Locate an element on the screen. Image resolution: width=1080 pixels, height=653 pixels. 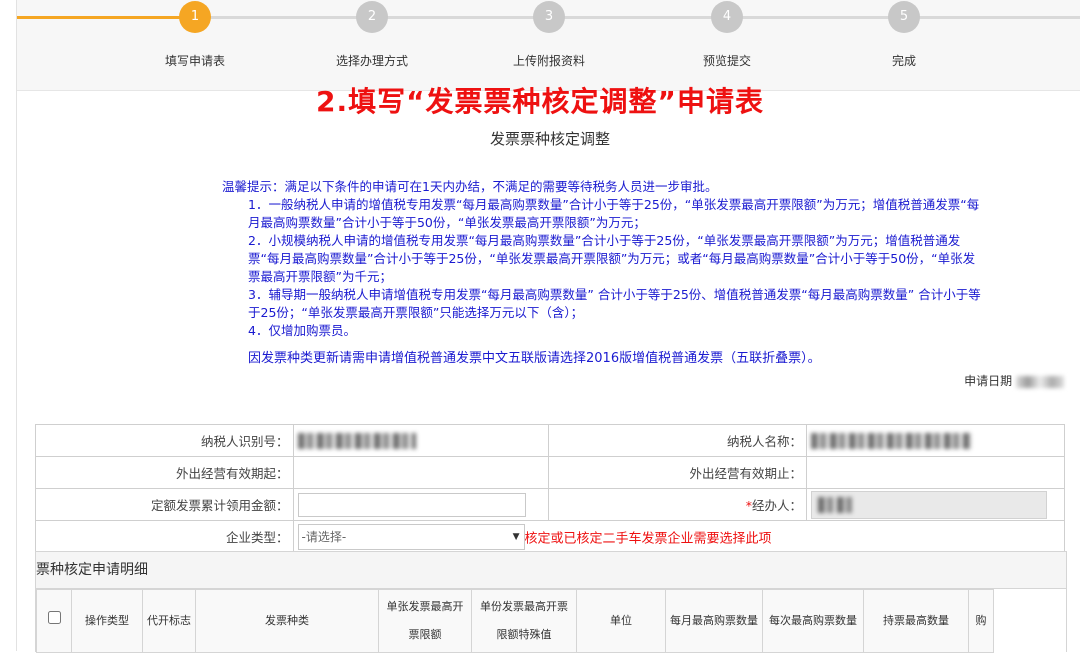
redacted-date is located at coordinates (1040, 381).